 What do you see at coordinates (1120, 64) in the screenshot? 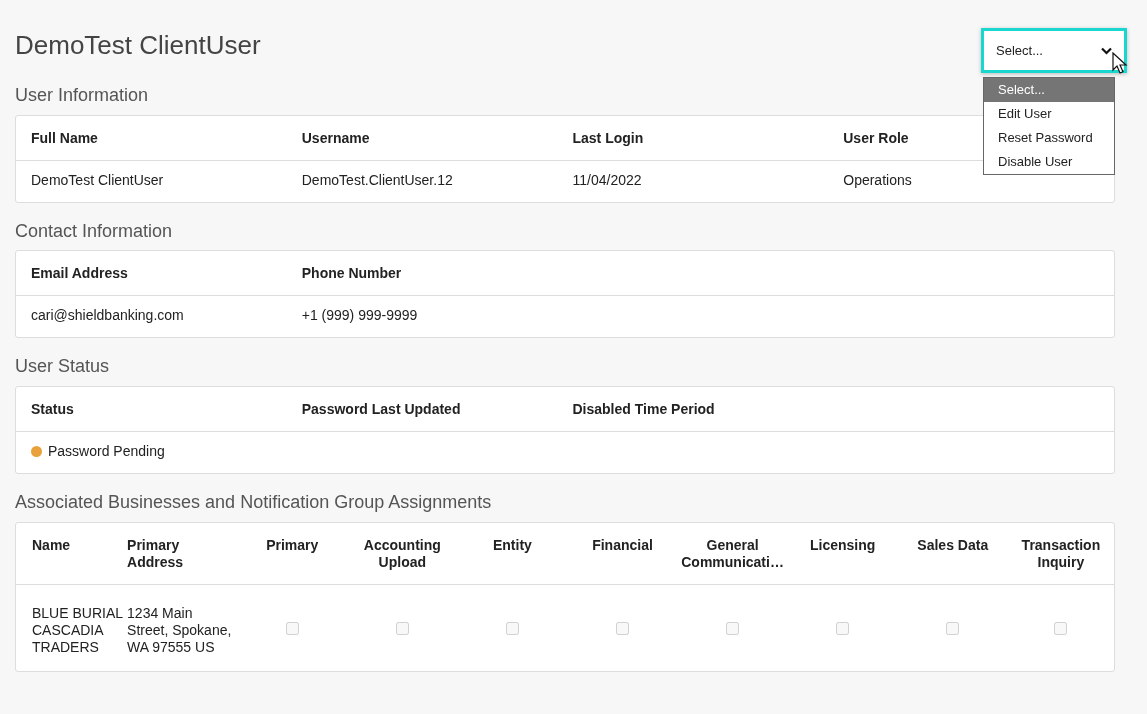
I see `cursor-icon` at bounding box center [1120, 64].